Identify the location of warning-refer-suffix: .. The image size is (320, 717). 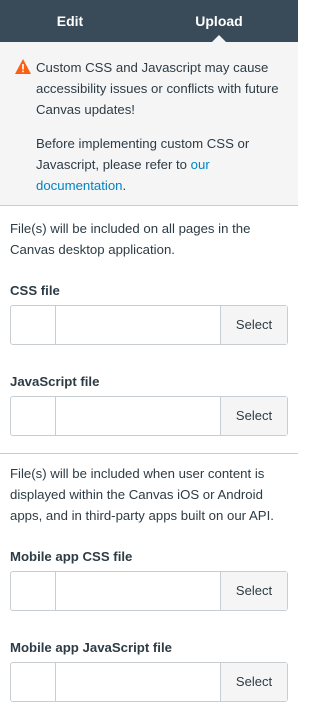
(124, 185).